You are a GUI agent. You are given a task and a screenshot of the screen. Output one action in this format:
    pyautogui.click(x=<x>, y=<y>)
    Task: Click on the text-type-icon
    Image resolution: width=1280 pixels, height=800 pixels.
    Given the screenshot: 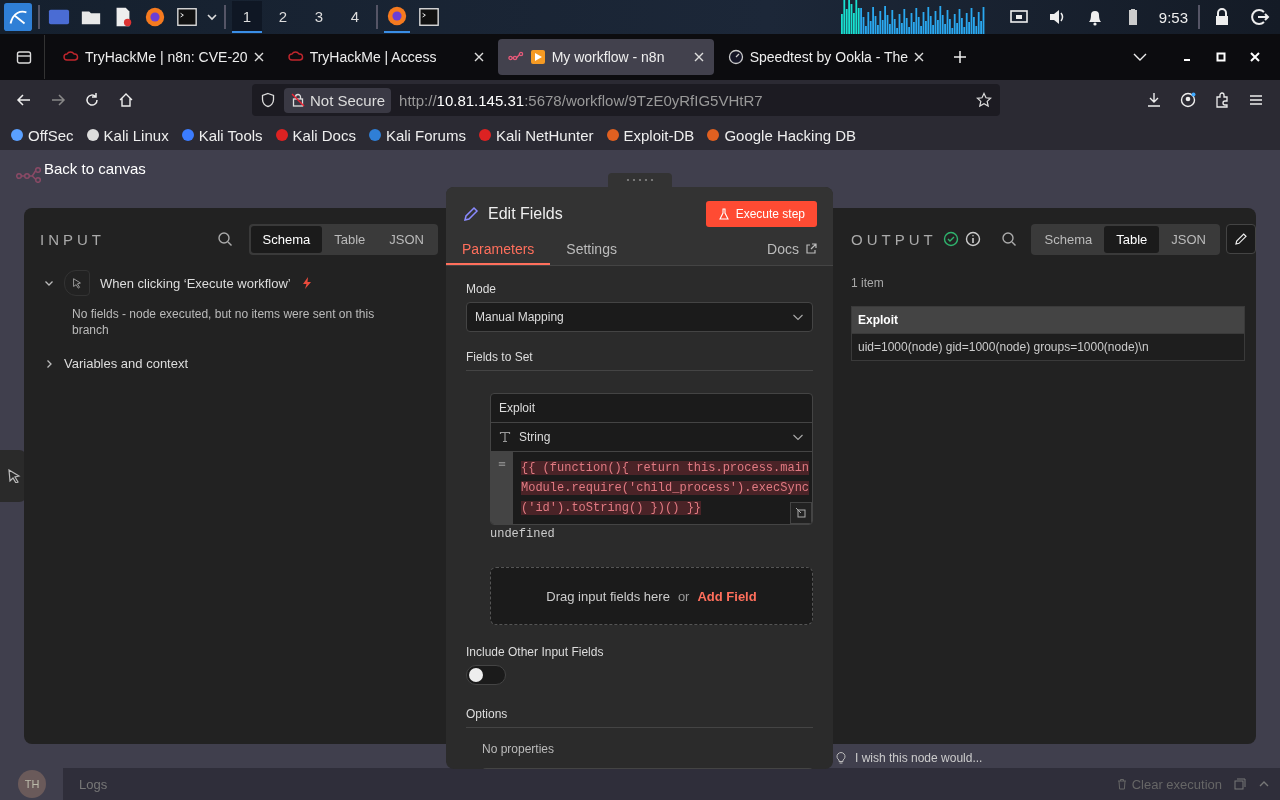 What is the action you would take?
    pyautogui.click(x=505, y=437)
    